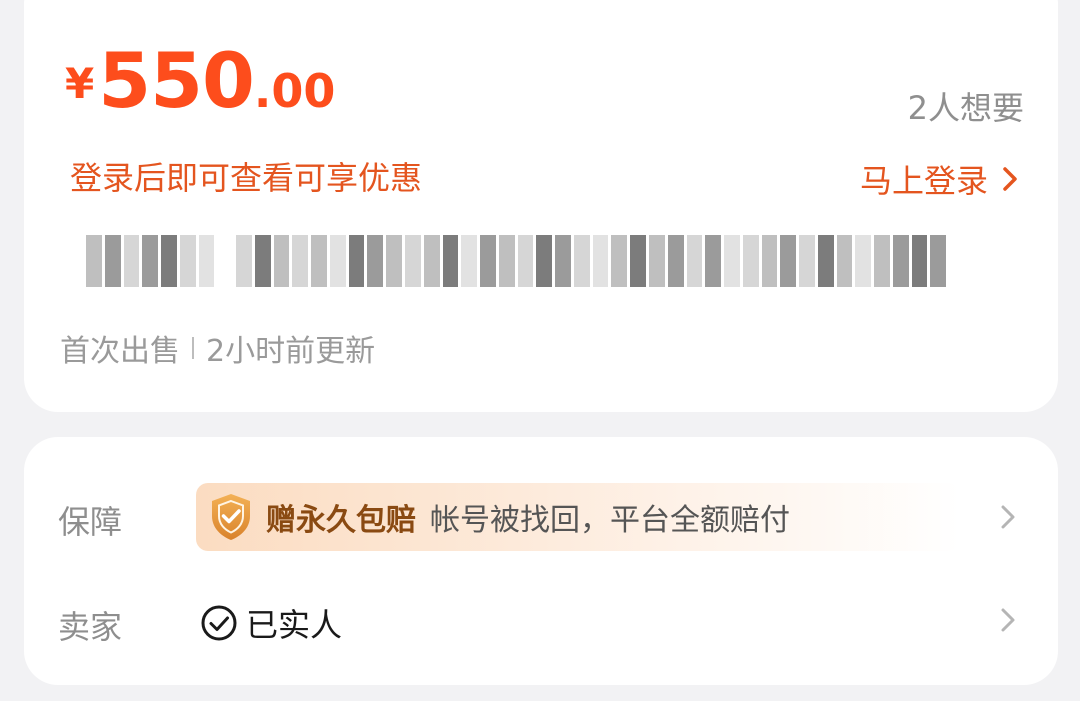 This screenshot has width=1080, height=701. What do you see at coordinates (341, 520) in the screenshot?
I see `guarantee-title: 赠永久包赔` at bounding box center [341, 520].